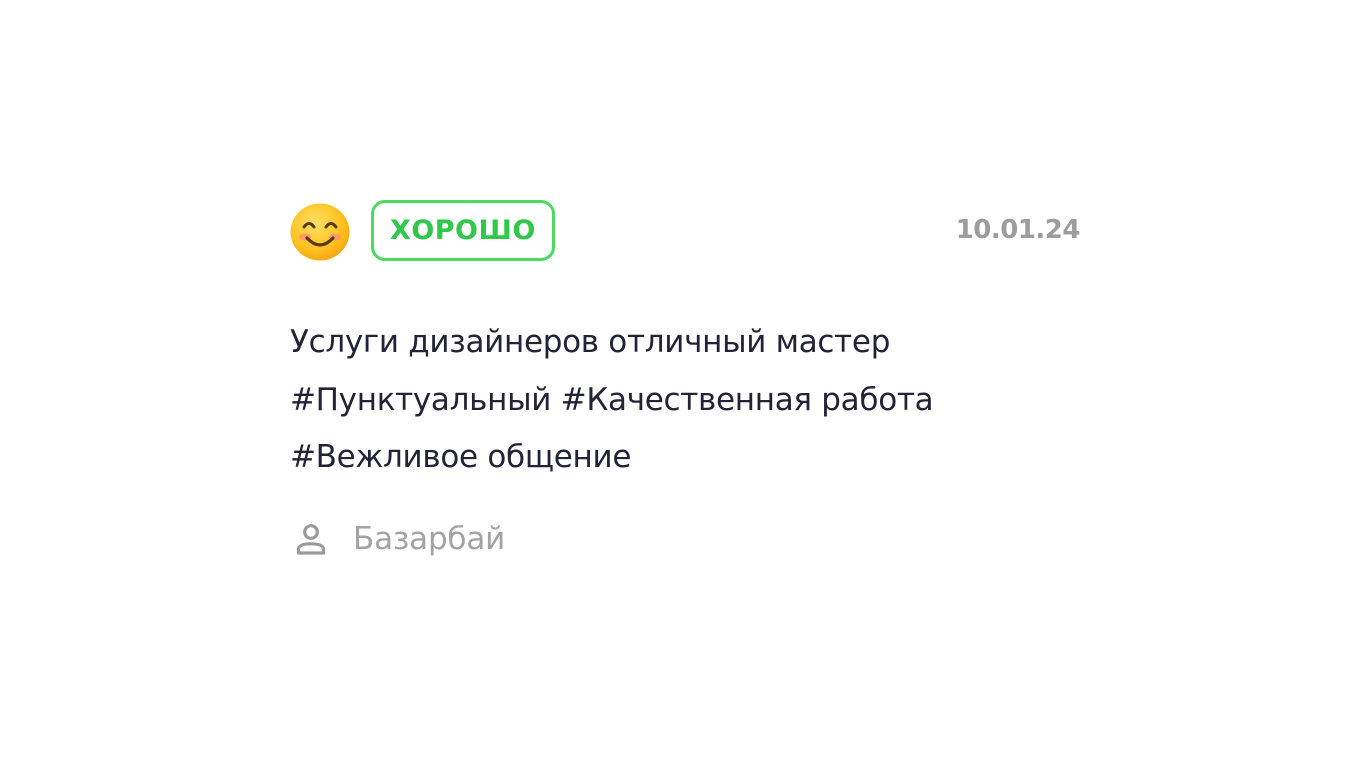 The height and width of the screenshot is (768, 1366). Describe the element at coordinates (429, 538) in the screenshot. I see `author-name: Базарбай` at that location.